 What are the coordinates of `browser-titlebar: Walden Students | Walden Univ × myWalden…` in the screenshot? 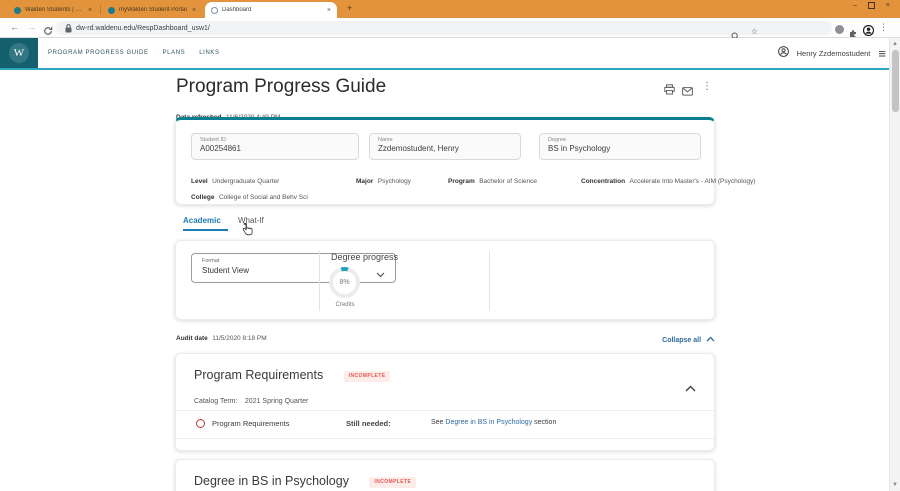 It's located at (450, 9).